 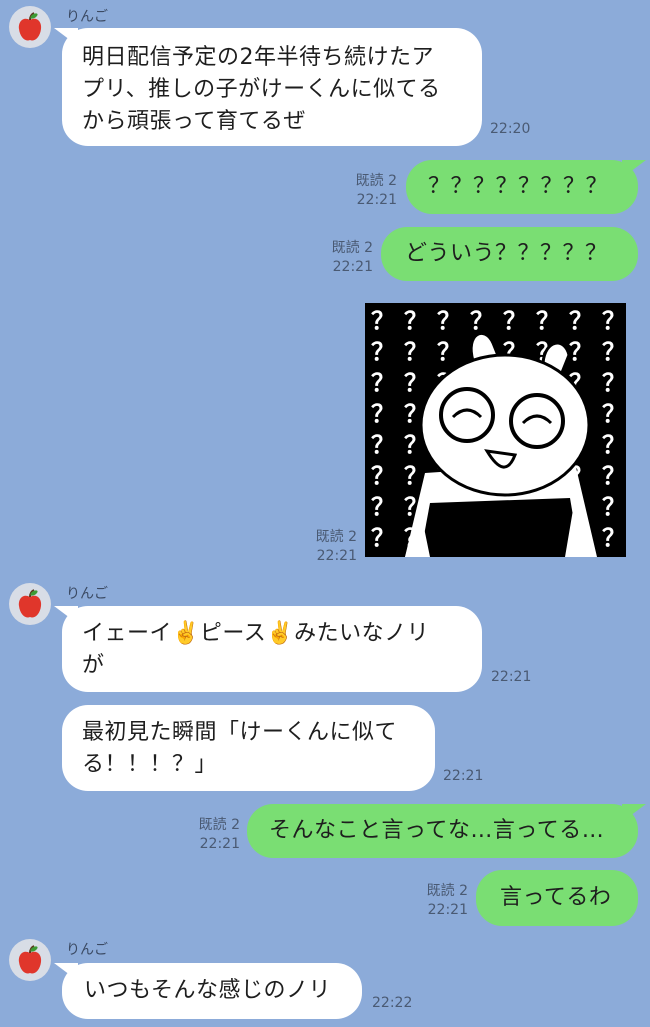 I want to click on message-bubble-incoming: 最初見た瞬間「けーくんに似て る！！！？」, so click(x=248, y=748).